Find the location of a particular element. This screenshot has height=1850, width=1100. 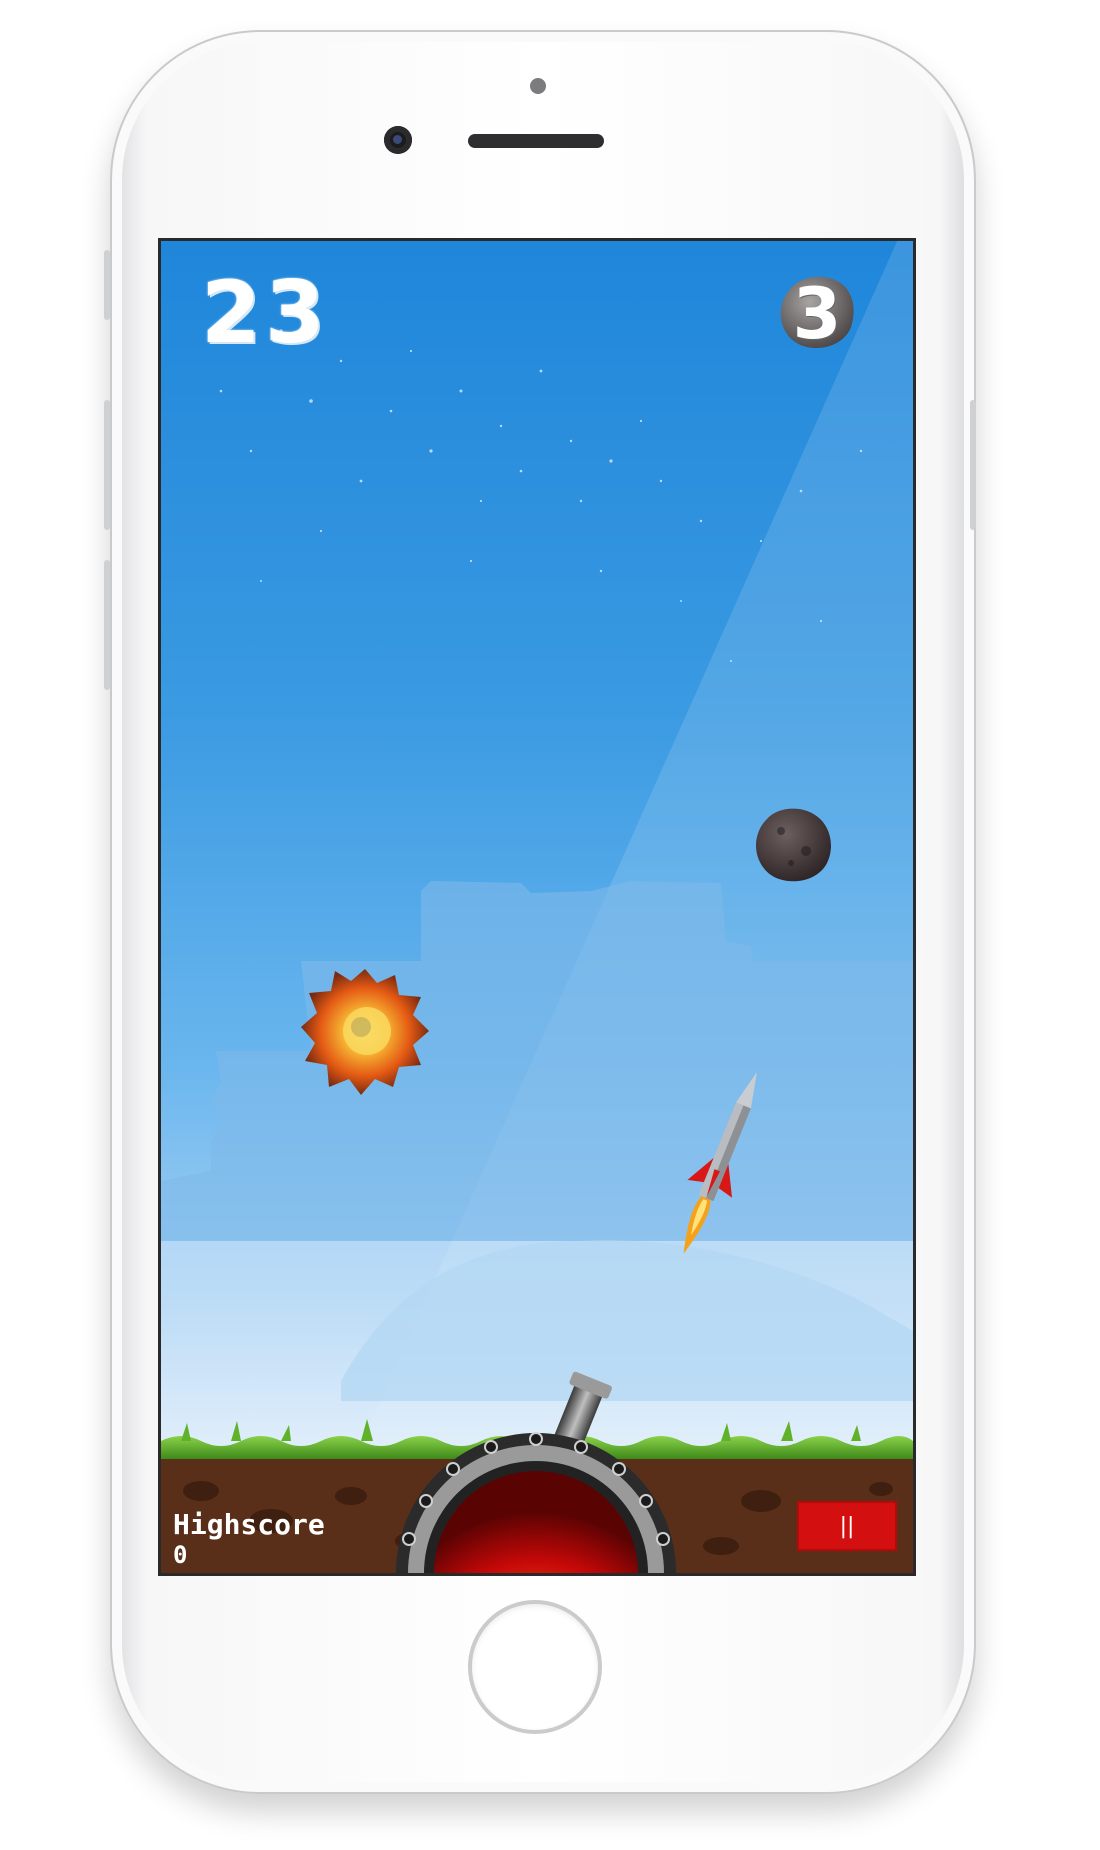

power-button is located at coordinates (973, 465).